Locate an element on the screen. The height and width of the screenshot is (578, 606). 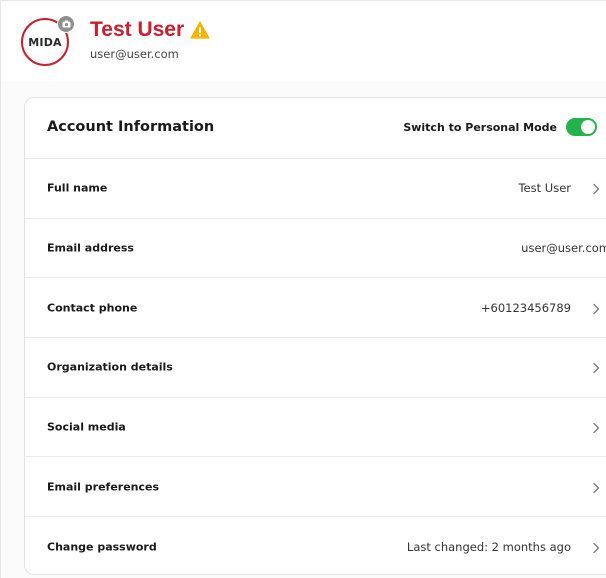
toggle-switch is located at coordinates (581, 127).